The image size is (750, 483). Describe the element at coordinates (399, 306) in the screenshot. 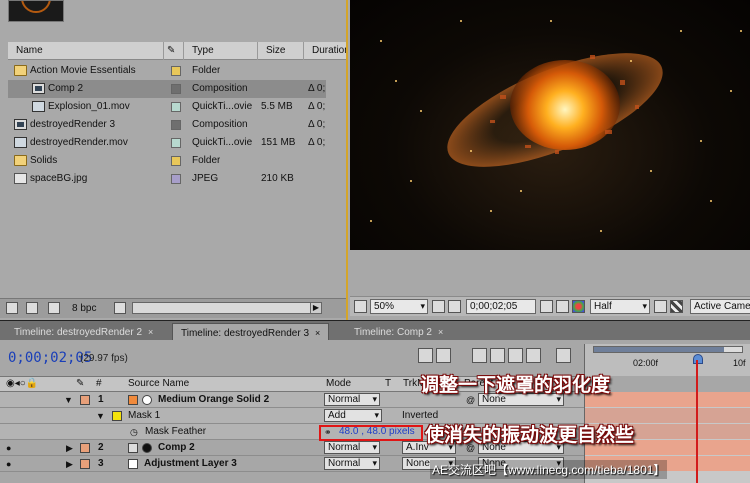

I see `zoom-dropdown: 50%` at that location.